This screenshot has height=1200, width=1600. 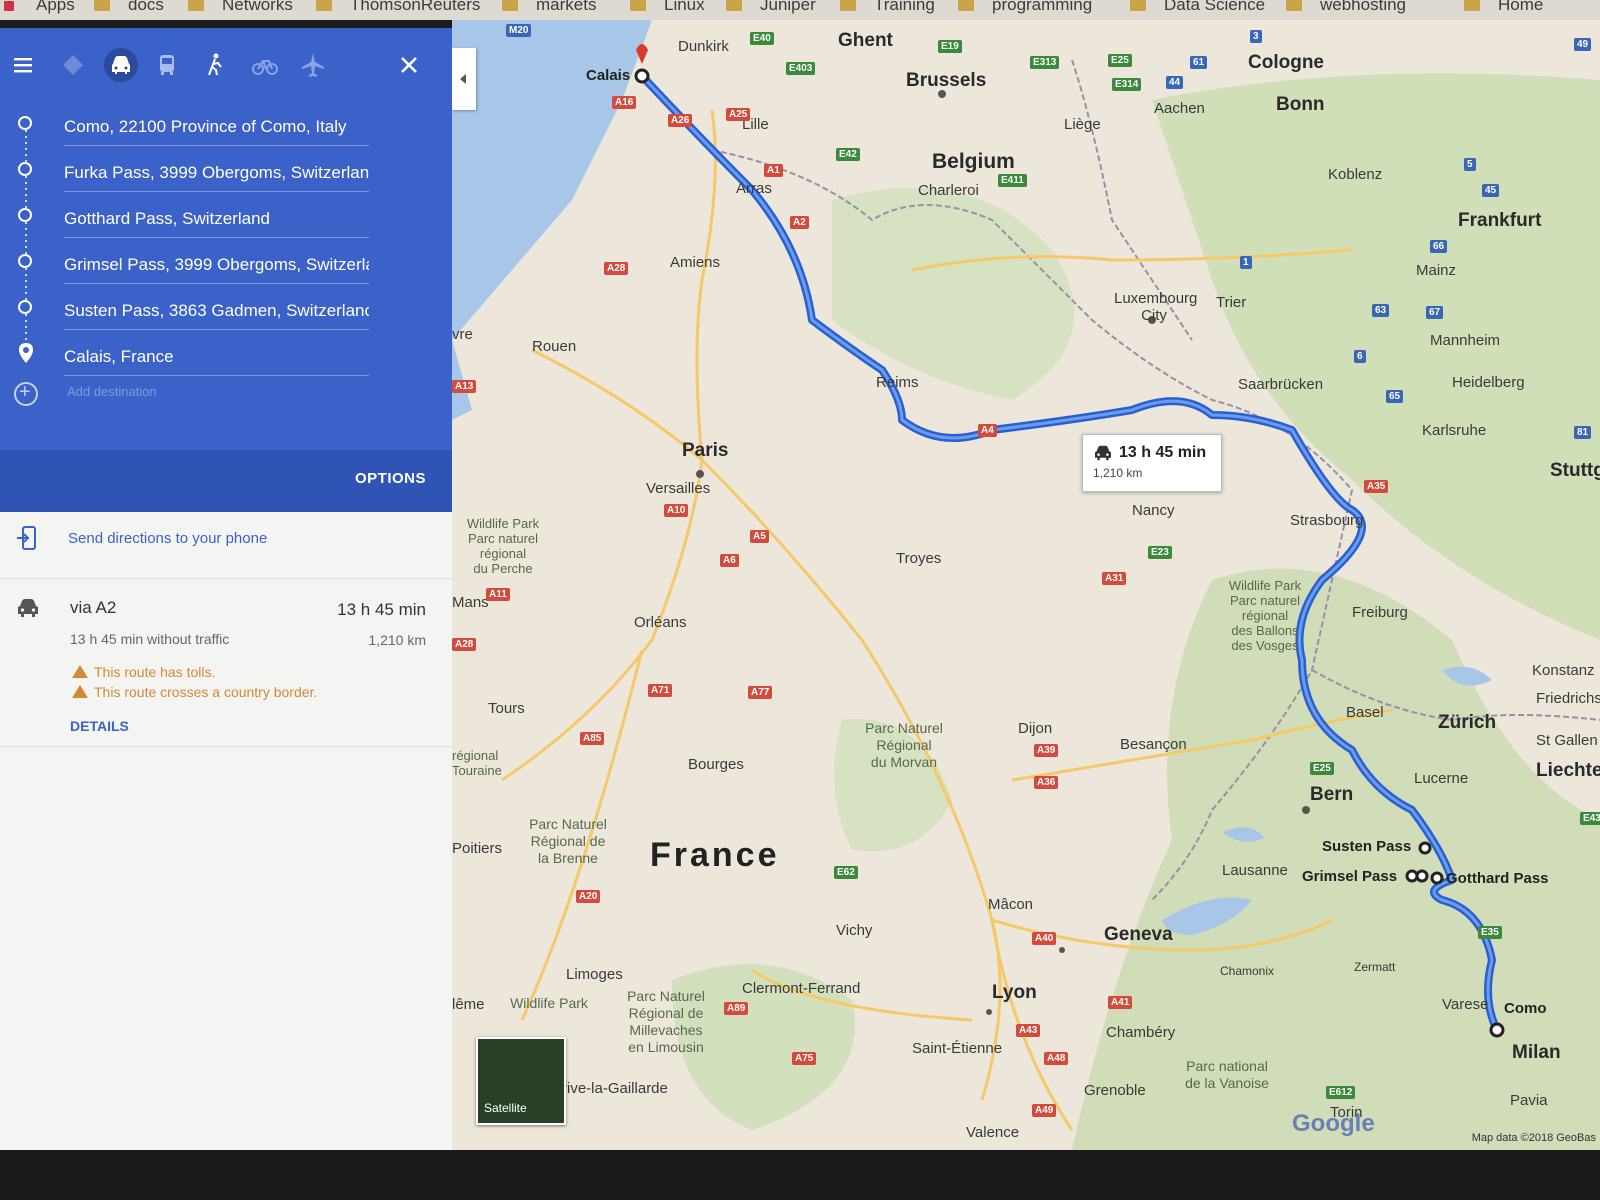 What do you see at coordinates (240, 7) in the screenshot?
I see `bookmark-networks: Networks` at bounding box center [240, 7].